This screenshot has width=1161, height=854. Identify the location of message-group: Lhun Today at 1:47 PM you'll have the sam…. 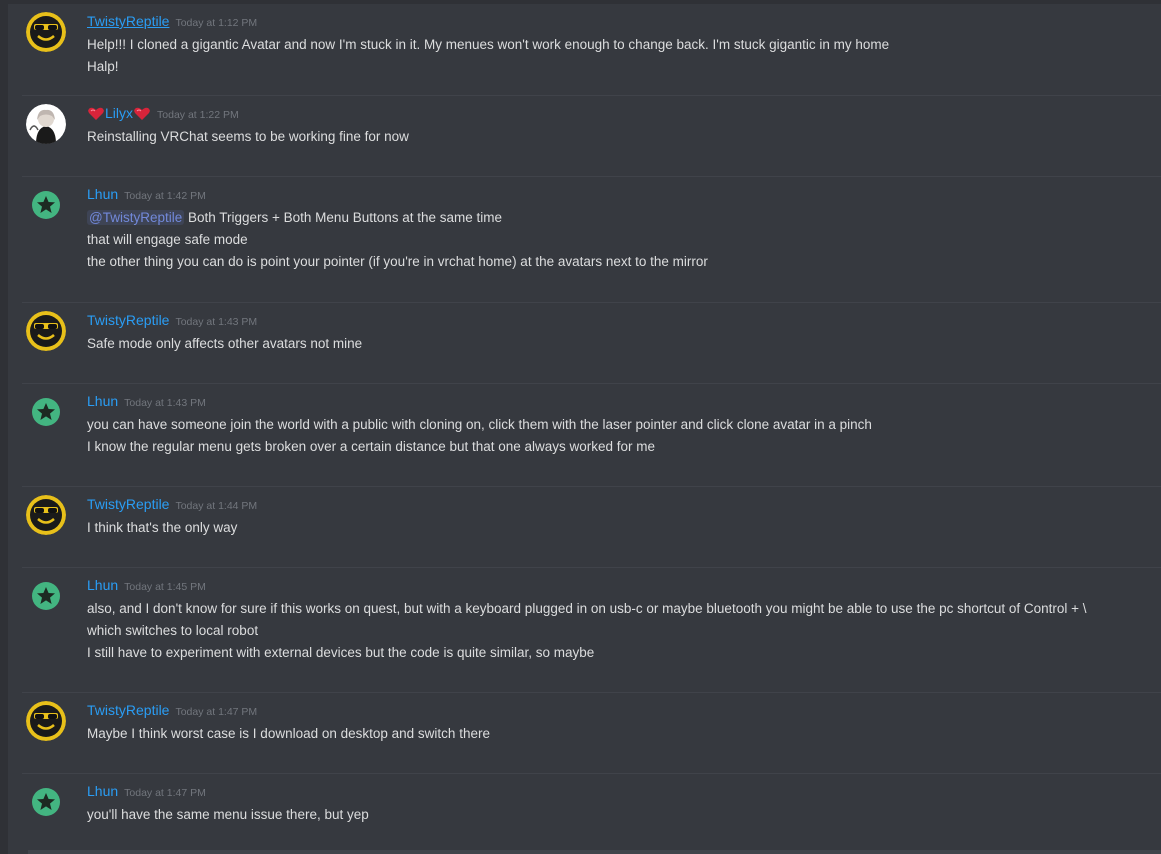
(591, 812).